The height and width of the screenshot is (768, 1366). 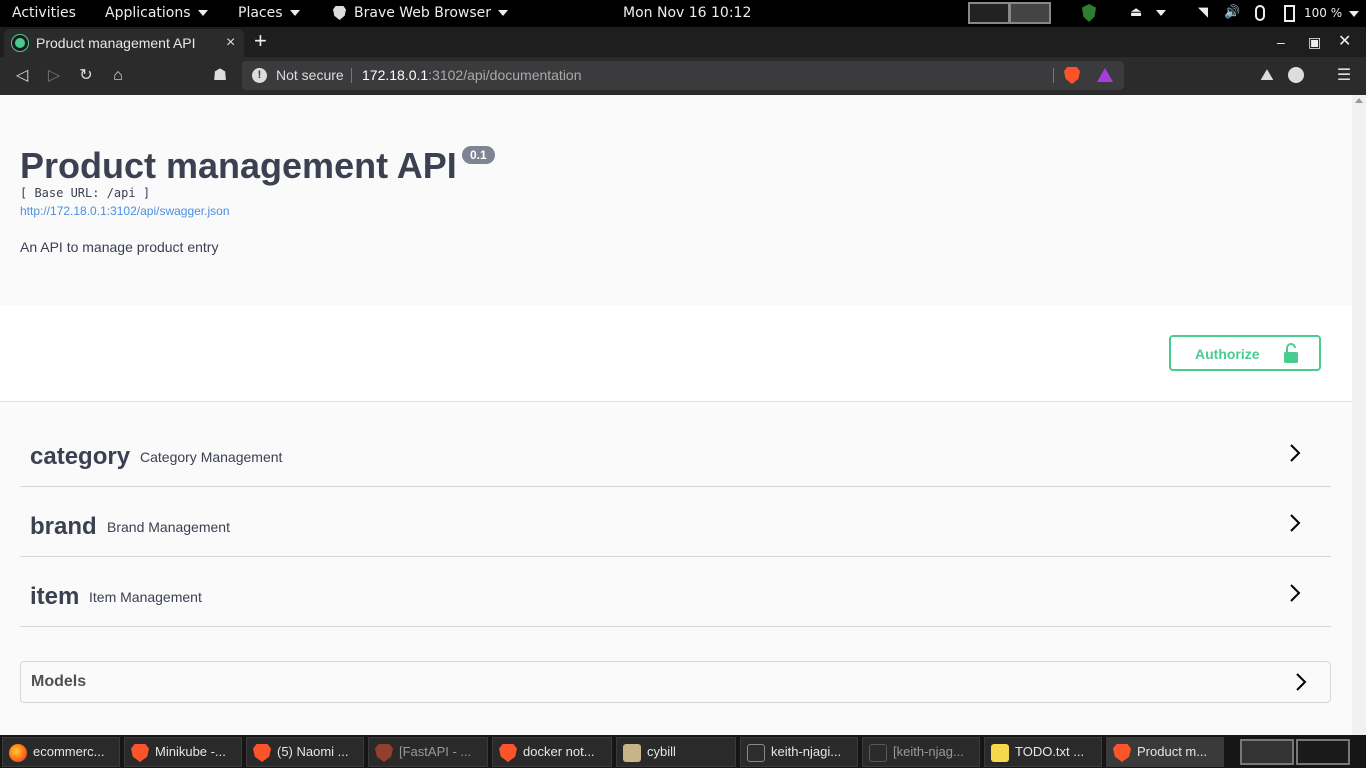 I want to click on tag-name: item, so click(x=55, y=596).